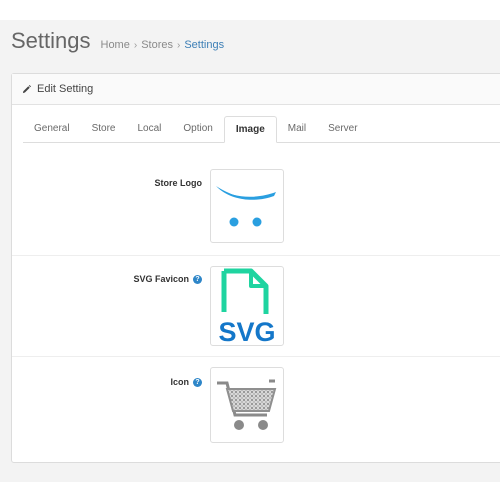 Image resolution: width=500 pixels, height=500 pixels. I want to click on pencil-icon, so click(26, 89).